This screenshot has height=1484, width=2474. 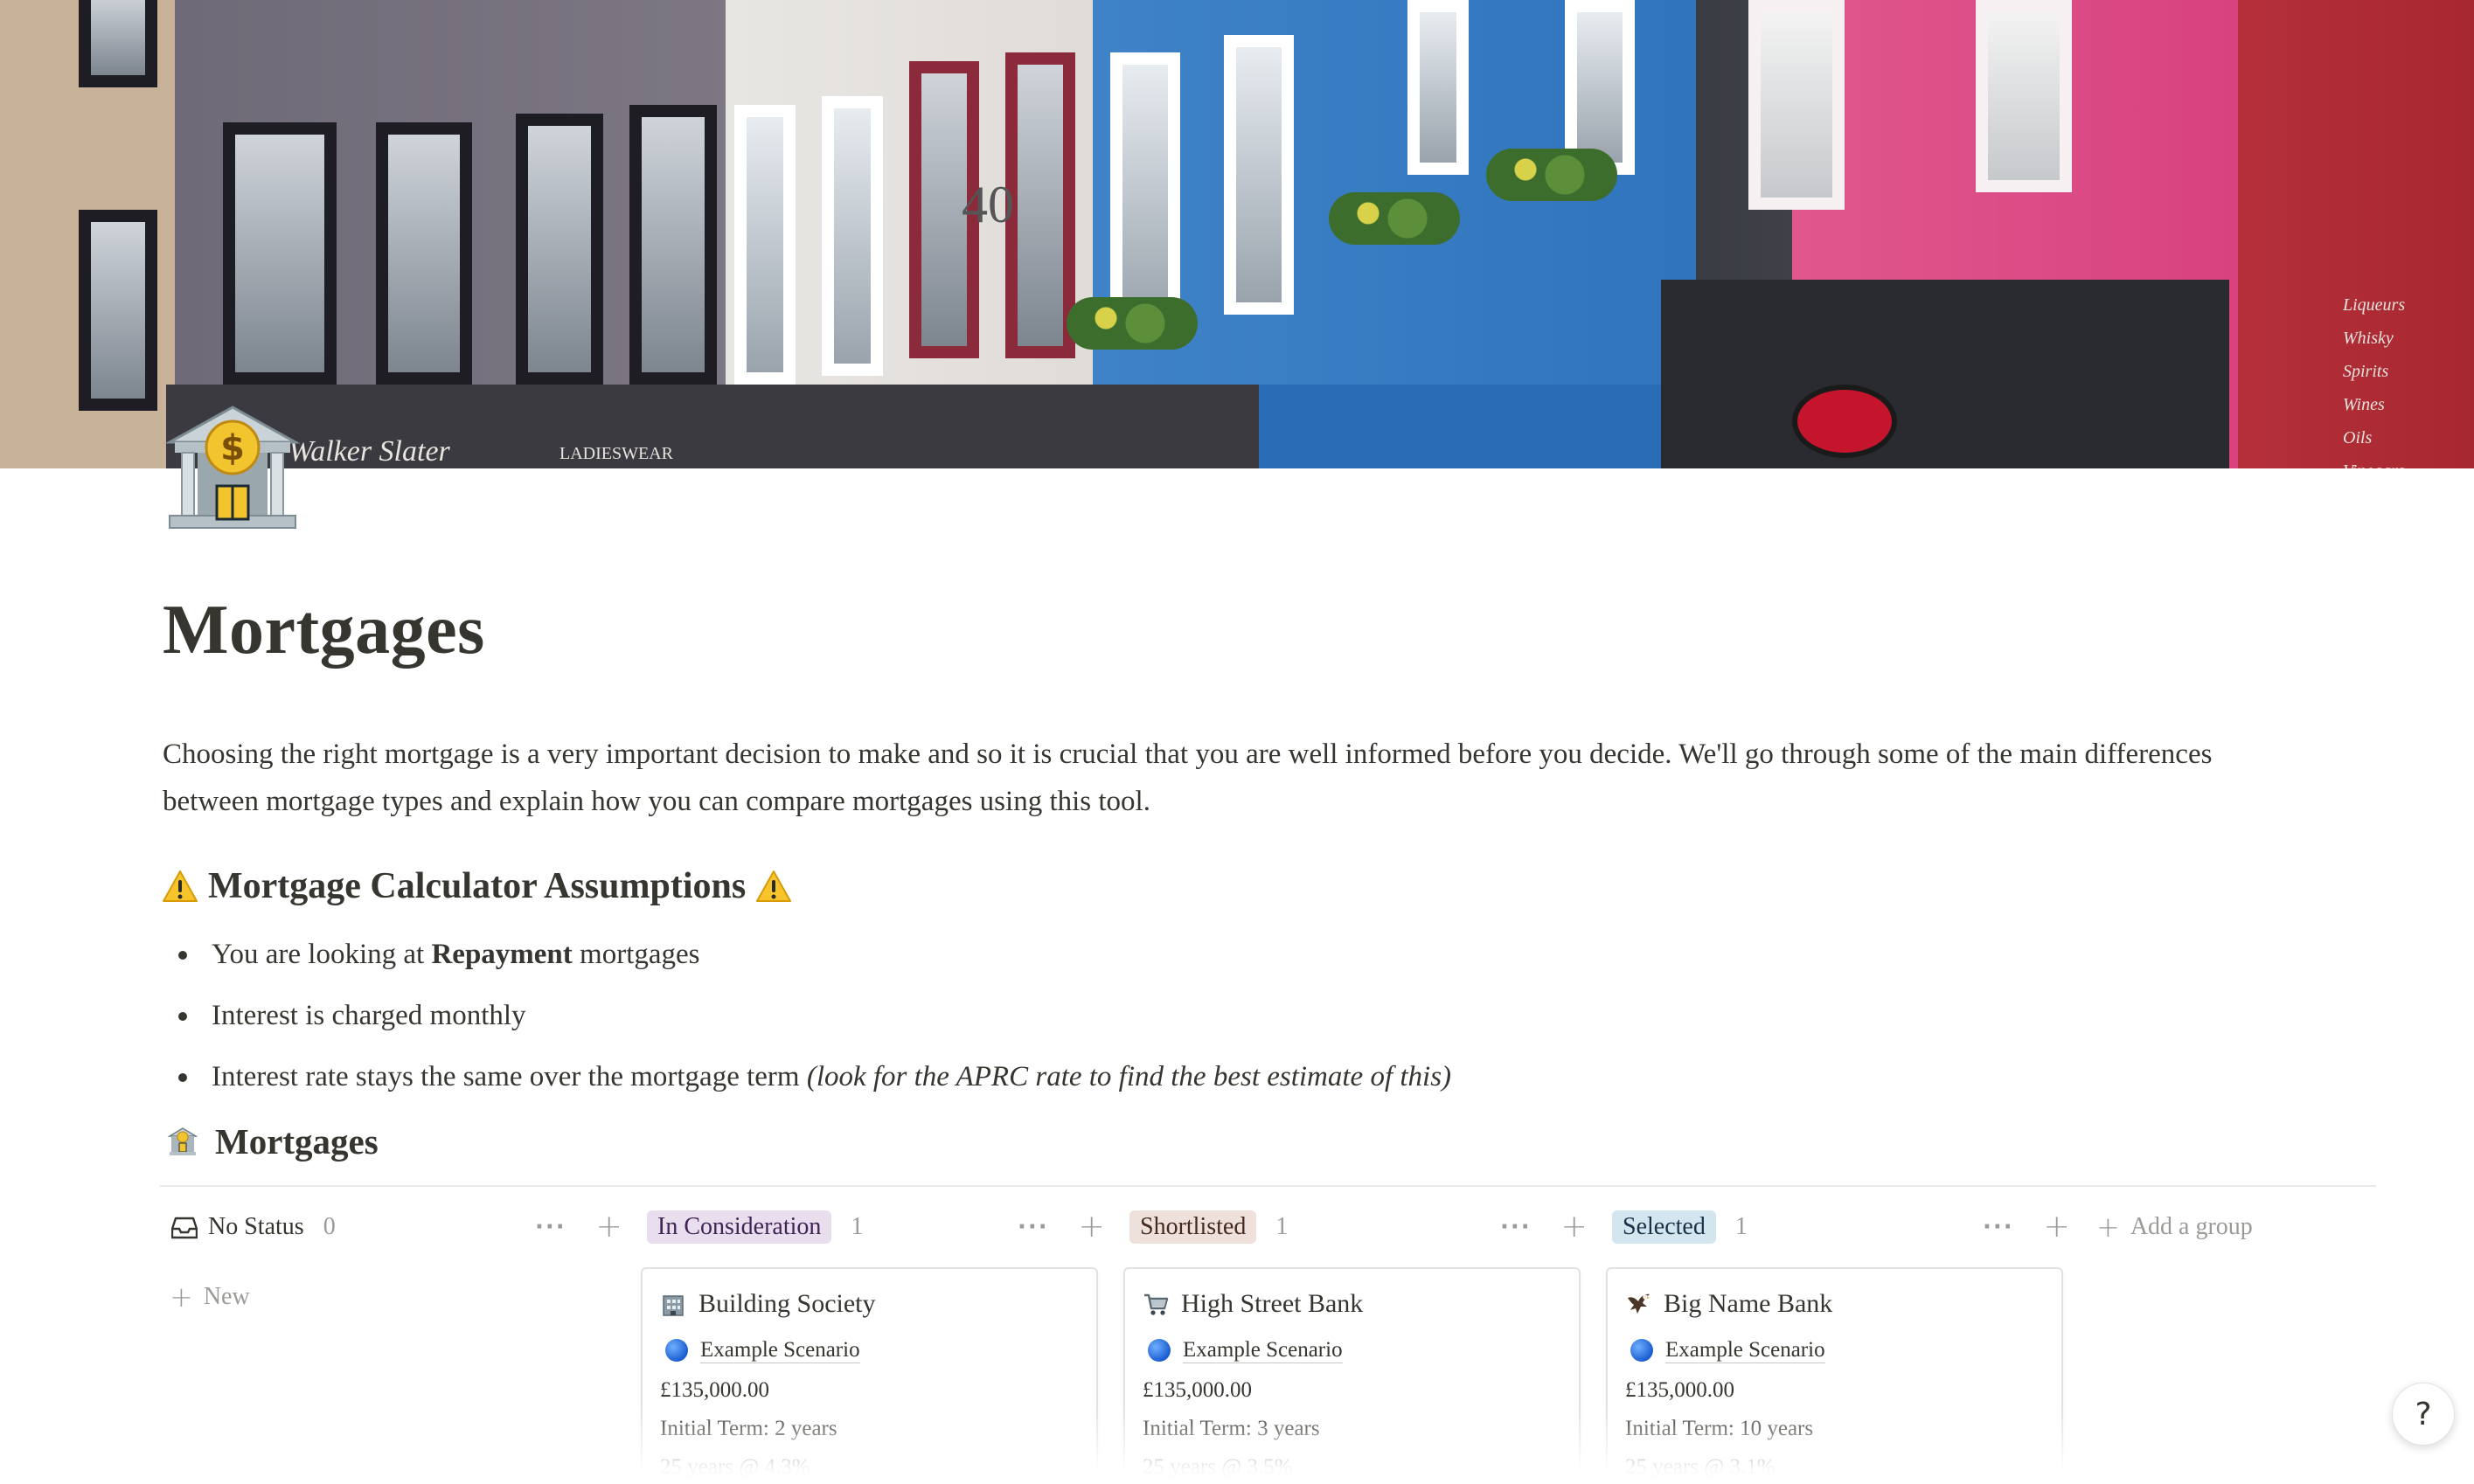 I want to click on bullet-text: mortgages, so click(x=636, y=954).